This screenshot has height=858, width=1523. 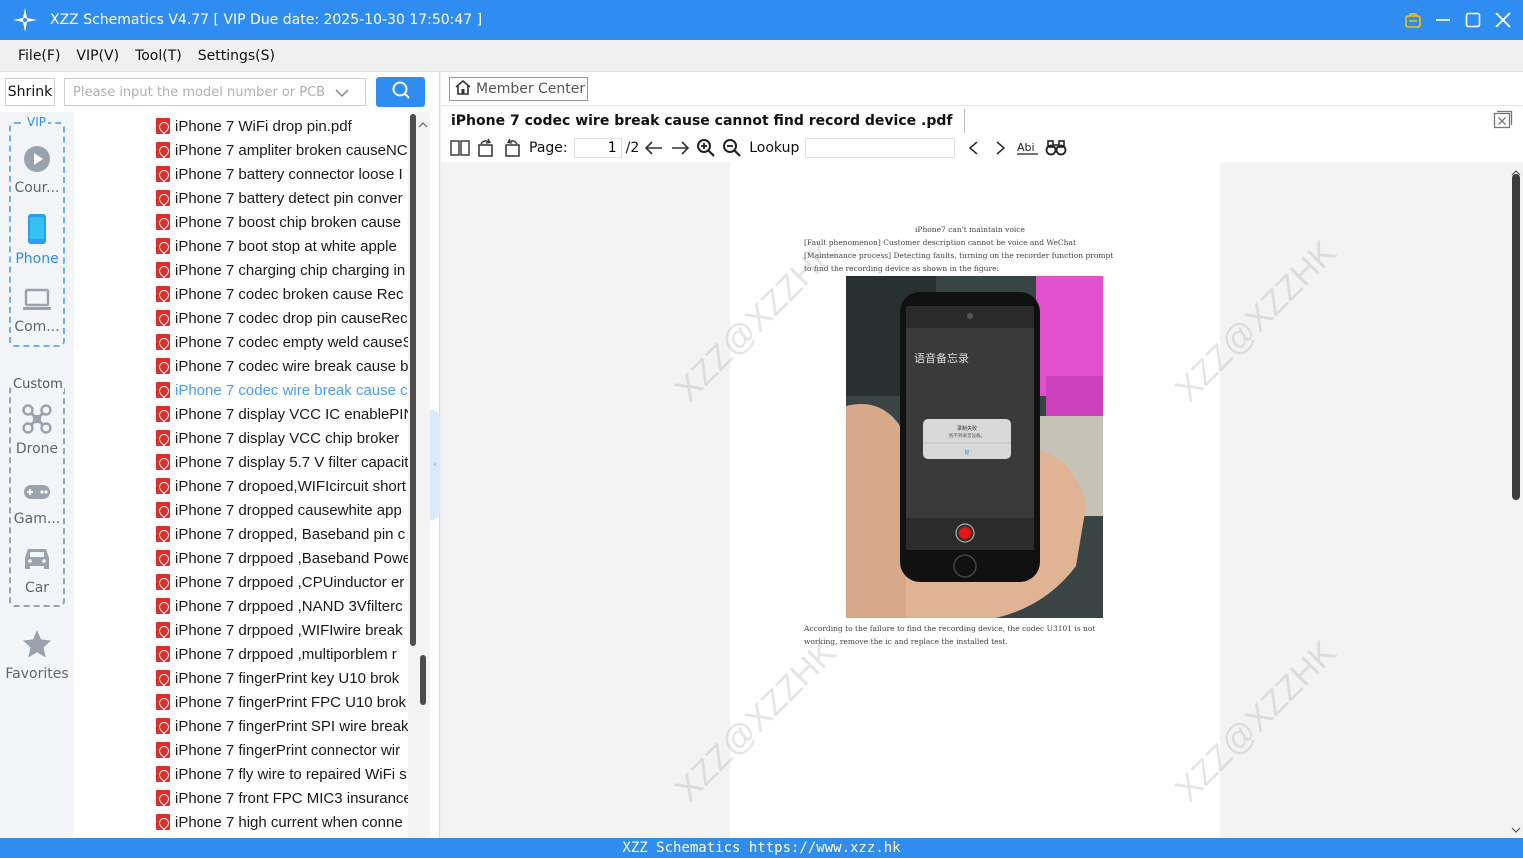 I want to click on category-phone: Phone, so click(x=37, y=240).